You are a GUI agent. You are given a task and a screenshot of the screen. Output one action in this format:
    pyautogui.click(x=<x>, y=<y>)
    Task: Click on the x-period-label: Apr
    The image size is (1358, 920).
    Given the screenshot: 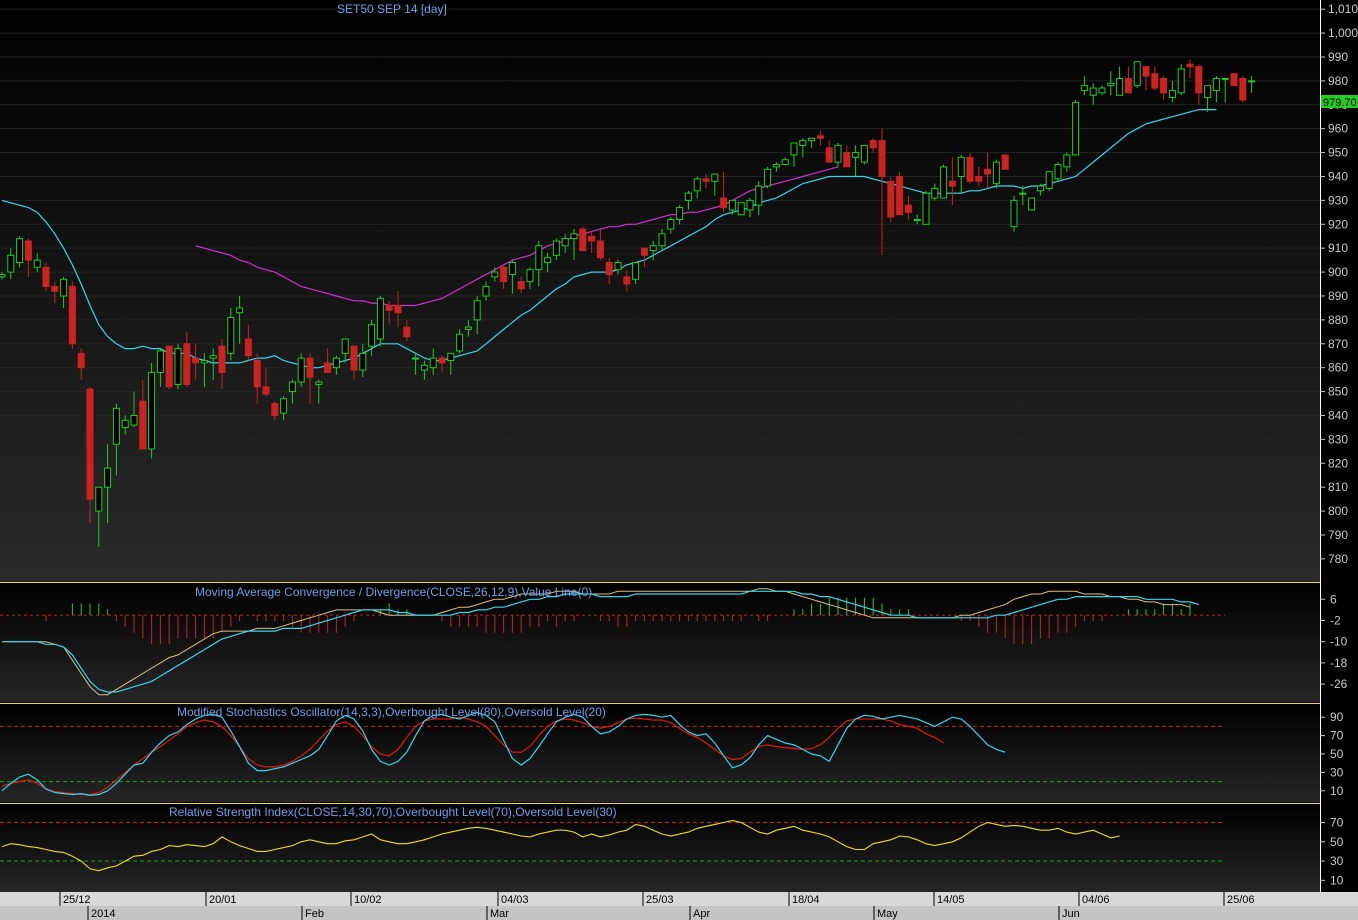 What is the action you would take?
    pyautogui.click(x=701, y=914)
    